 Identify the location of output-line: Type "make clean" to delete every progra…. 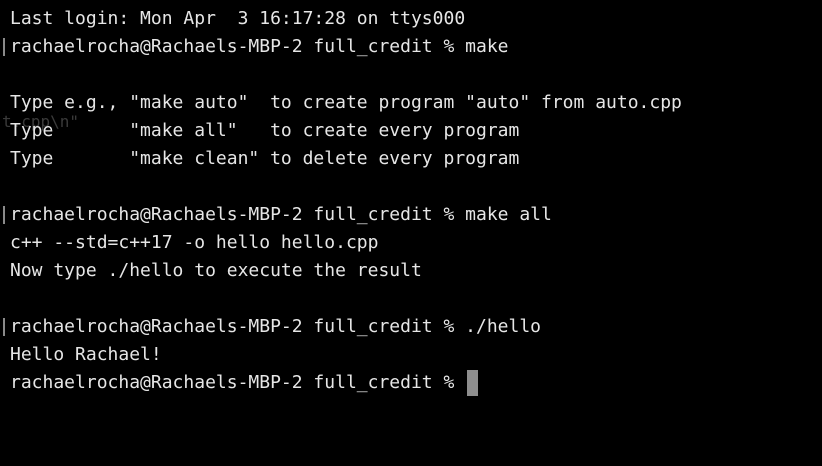
(265, 158).